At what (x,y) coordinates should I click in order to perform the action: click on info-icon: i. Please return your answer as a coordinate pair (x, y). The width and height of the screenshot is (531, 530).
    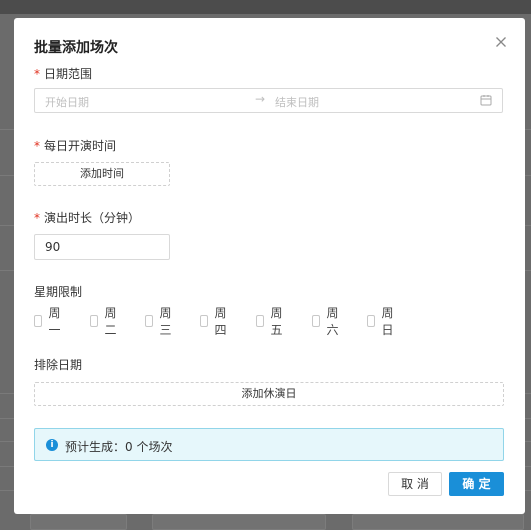
    Looking at the image, I should click on (52, 445).